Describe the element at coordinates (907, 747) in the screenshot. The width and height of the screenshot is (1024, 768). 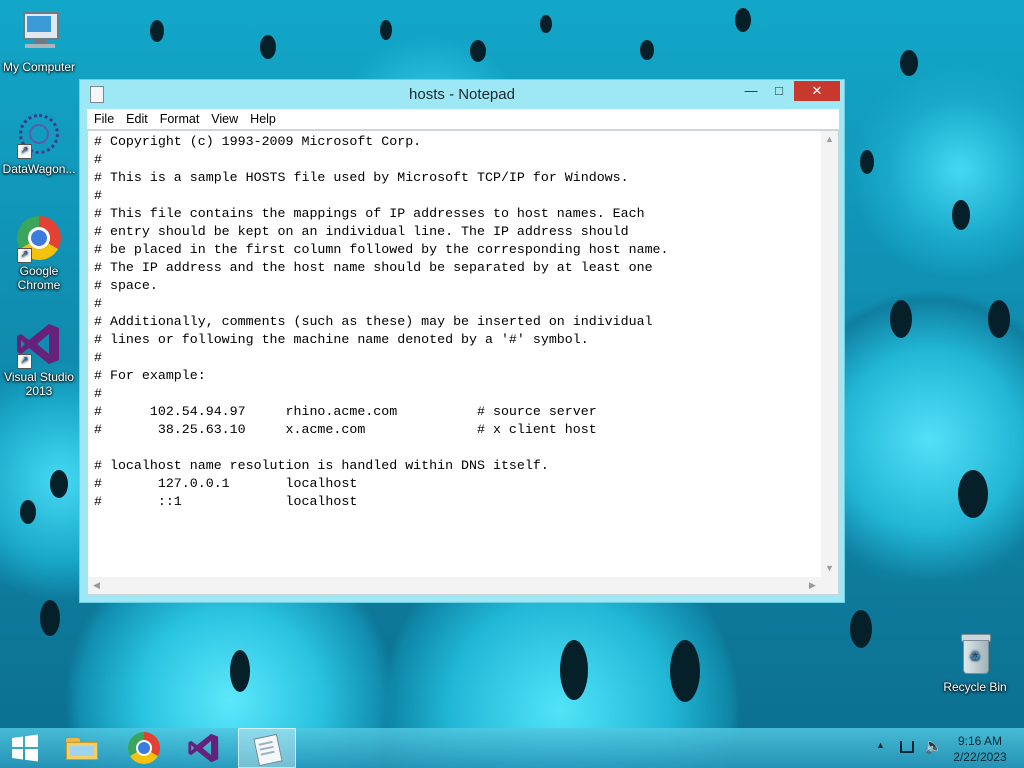
I see `network-icon` at that location.